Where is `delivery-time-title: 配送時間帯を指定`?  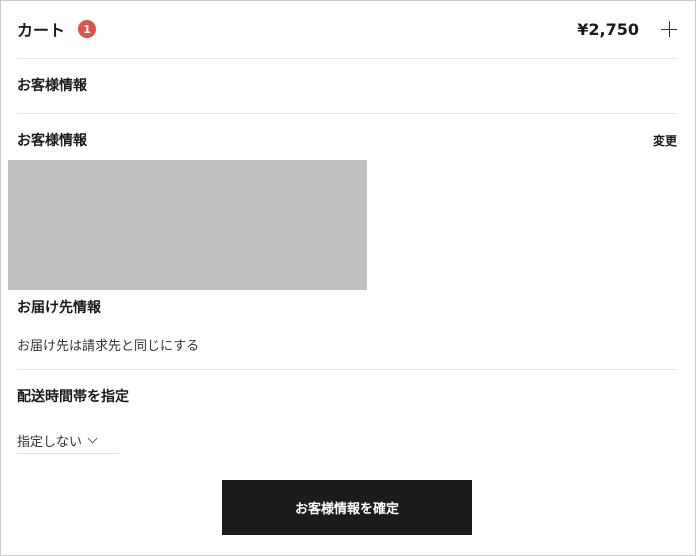
delivery-time-title: 配送時間帯を指定 is located at coordinates (73, 397).